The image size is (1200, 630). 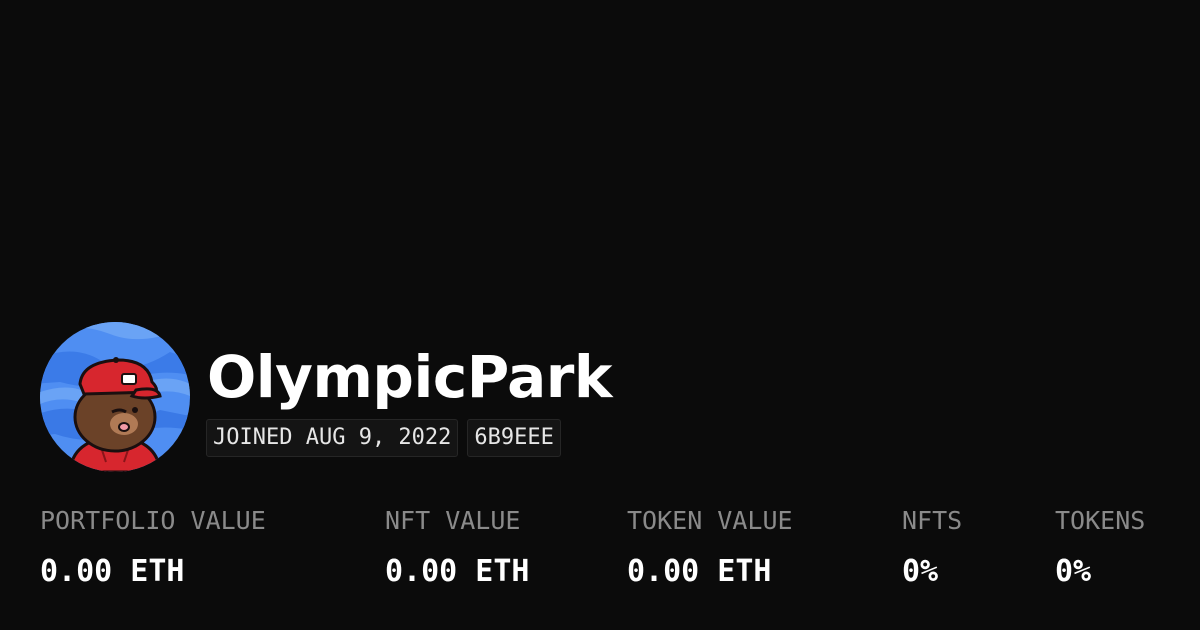 I want to click on stat-nfts: NFTS 0%, so click(x=932, y=547).